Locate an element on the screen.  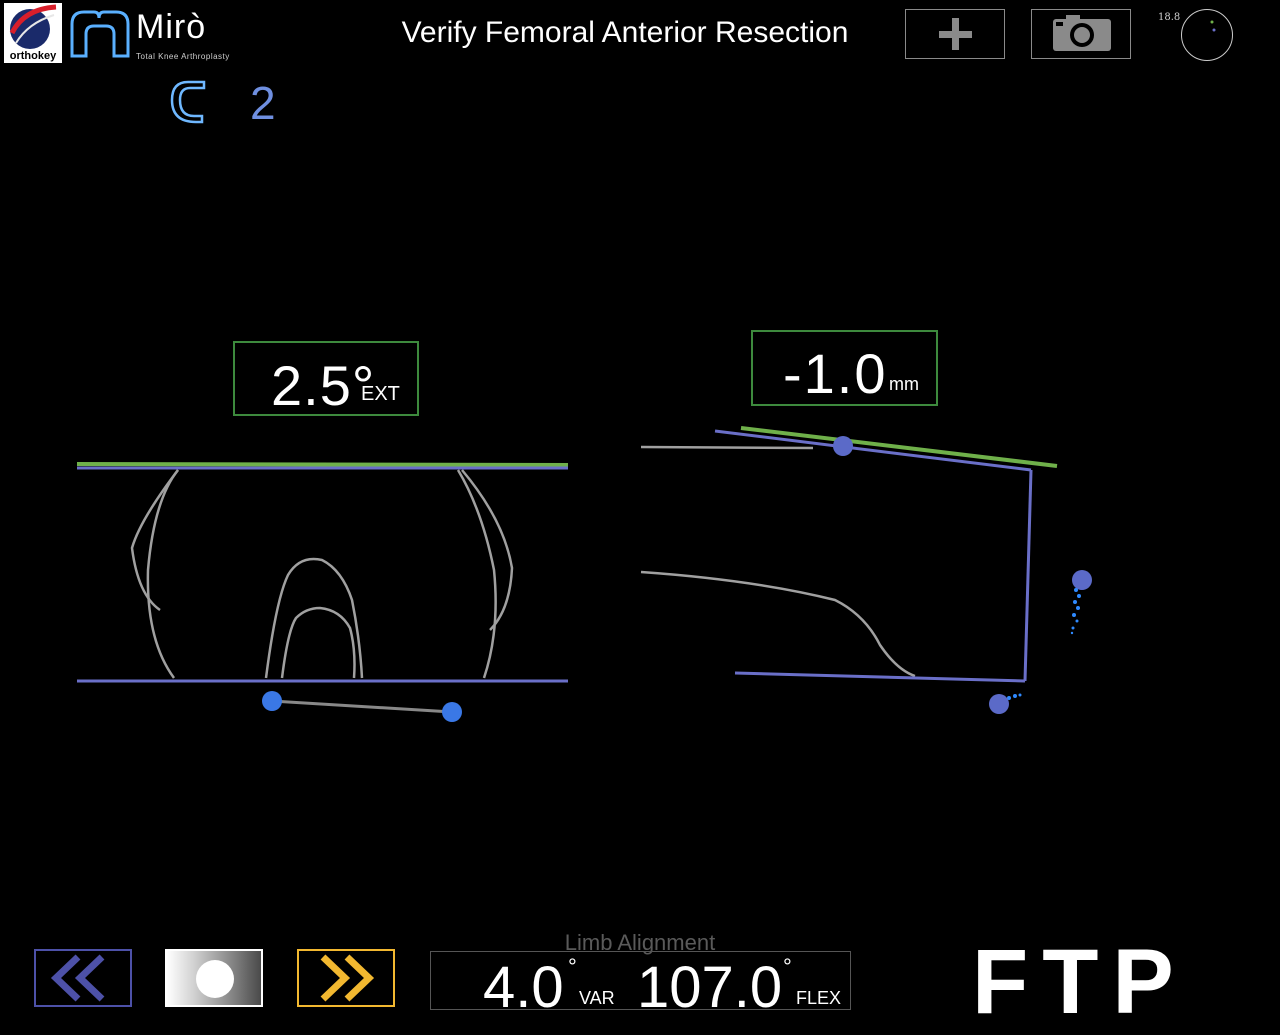
tracker-dots-icon is located at coordinates (1213, 26).